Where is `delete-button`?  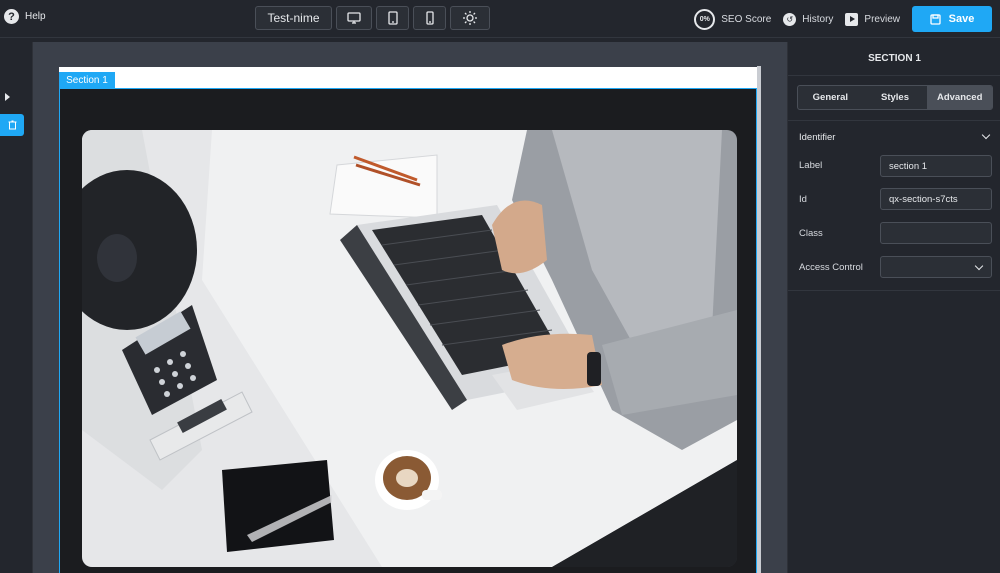
delete-button is located at coordinates (12, 125).